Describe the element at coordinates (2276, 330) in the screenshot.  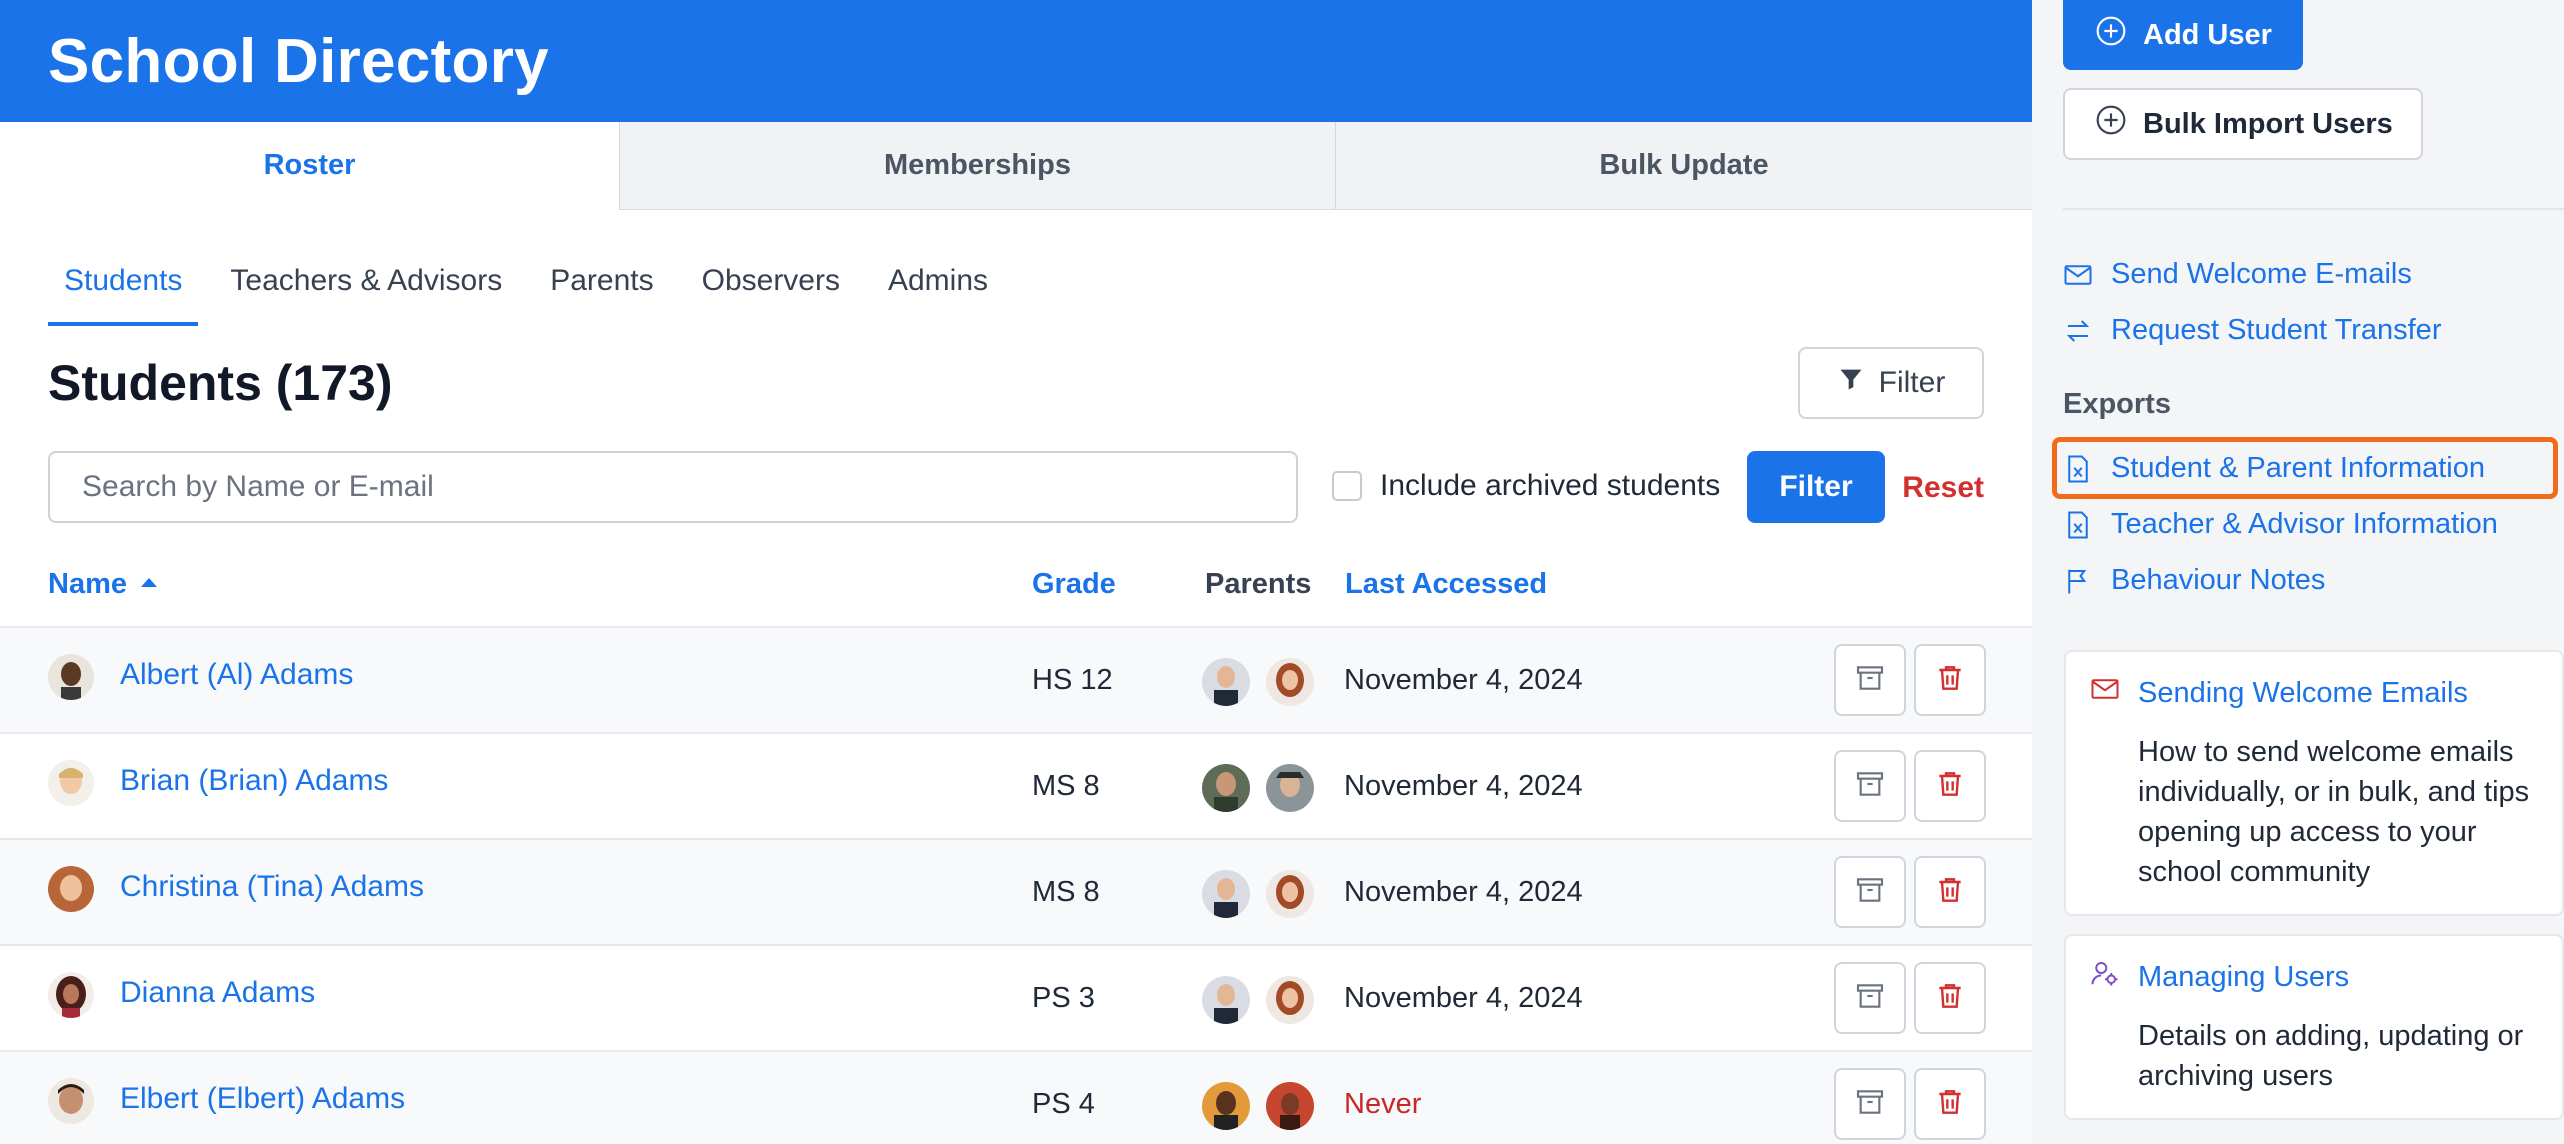
I see `request-student-transfer-label: Request Student Transfer` at that location.